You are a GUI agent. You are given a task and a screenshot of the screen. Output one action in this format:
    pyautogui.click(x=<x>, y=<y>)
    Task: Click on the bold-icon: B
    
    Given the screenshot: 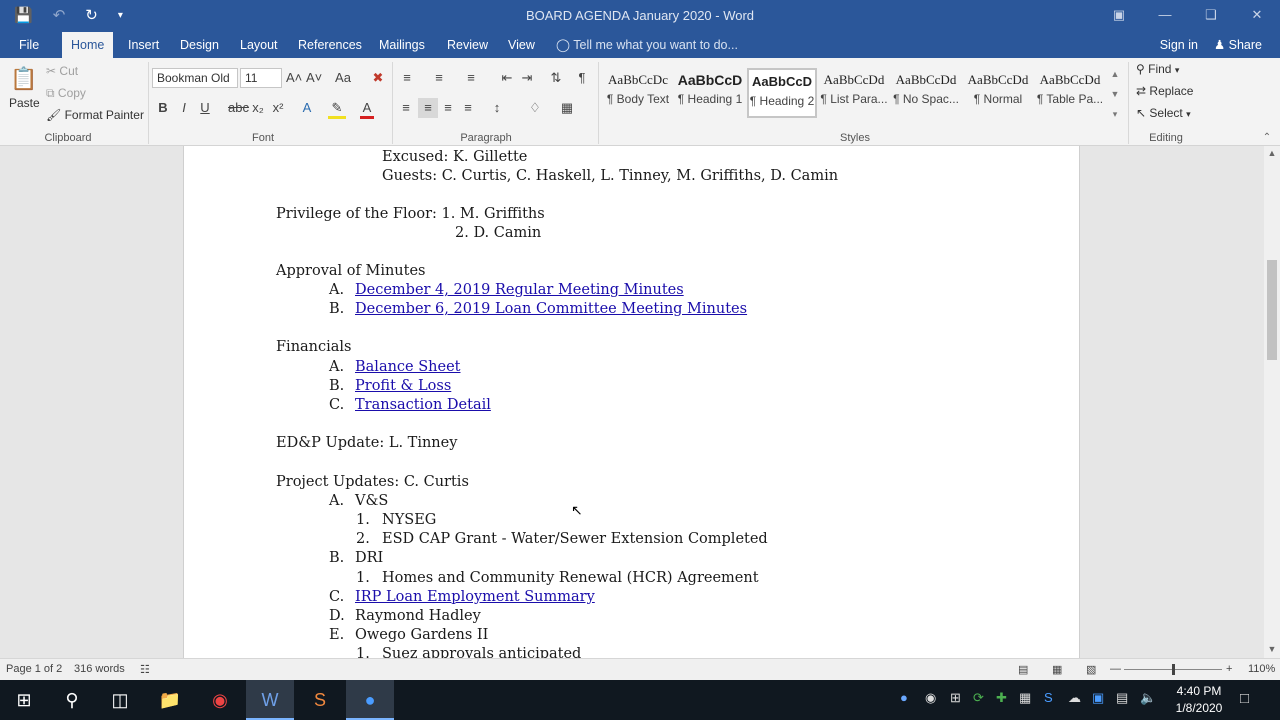 What is the action you would take?
    pyautogui.click(x=163, y=108)
    